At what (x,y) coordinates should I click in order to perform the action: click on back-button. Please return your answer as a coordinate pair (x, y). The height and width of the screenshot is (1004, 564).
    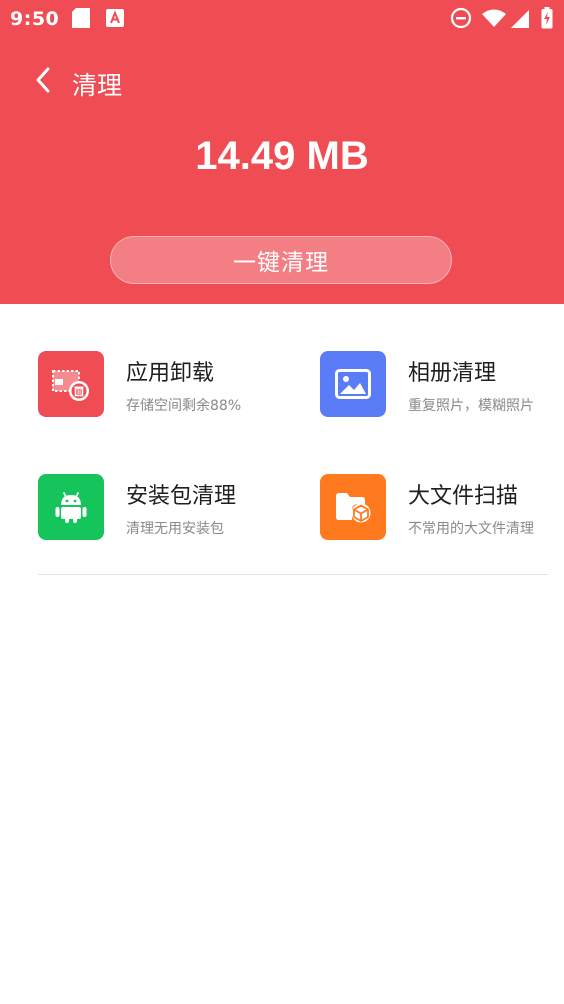
    Looking at the image, I should click on (43, 82).